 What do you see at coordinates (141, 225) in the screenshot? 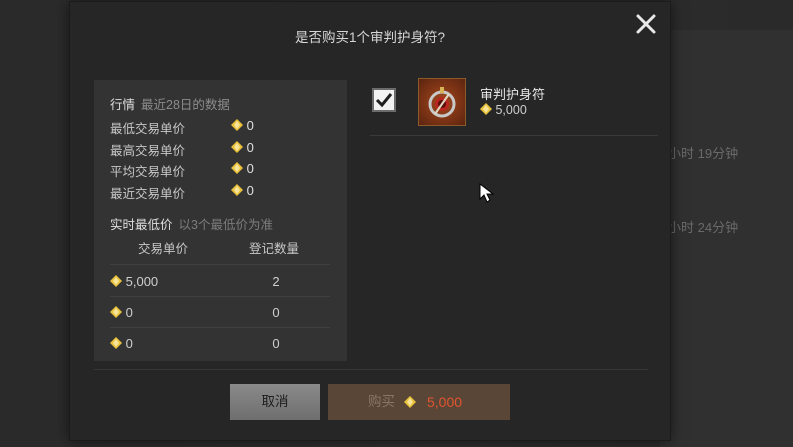
I see `realtime-heading-label: 实时最低价` at bounding box center [141, 225].